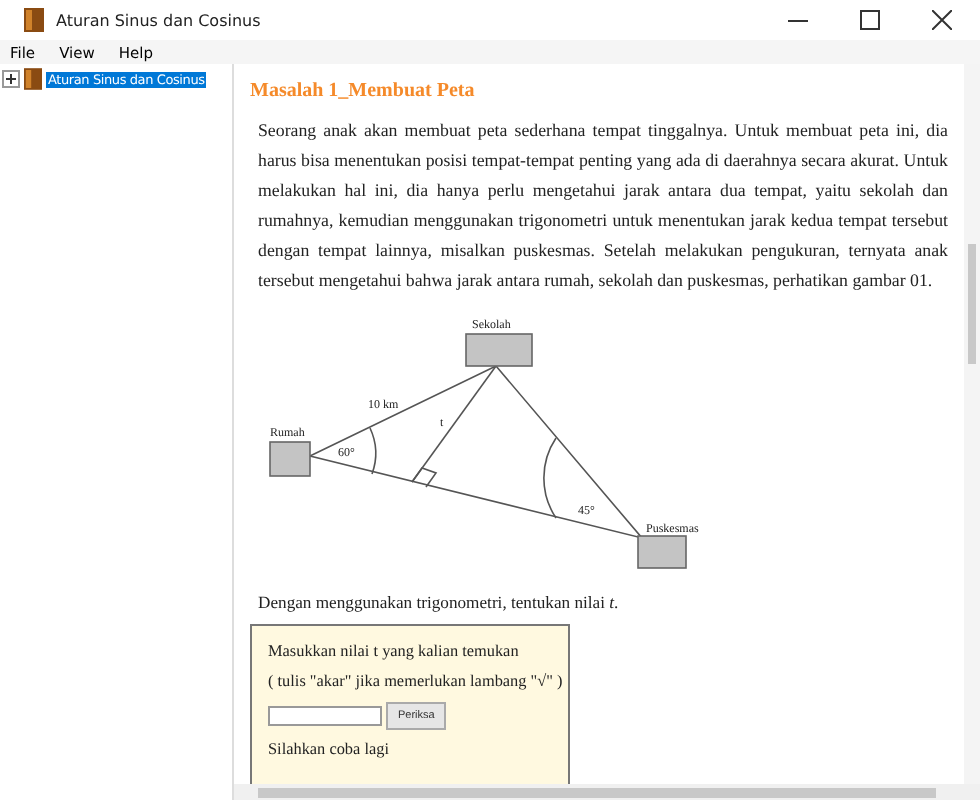 This screenshot has height=800, width=980. What do you see at coordinates (942, 20) in the screenshot?
I see `close-icon` at bounding box center [942, 20].